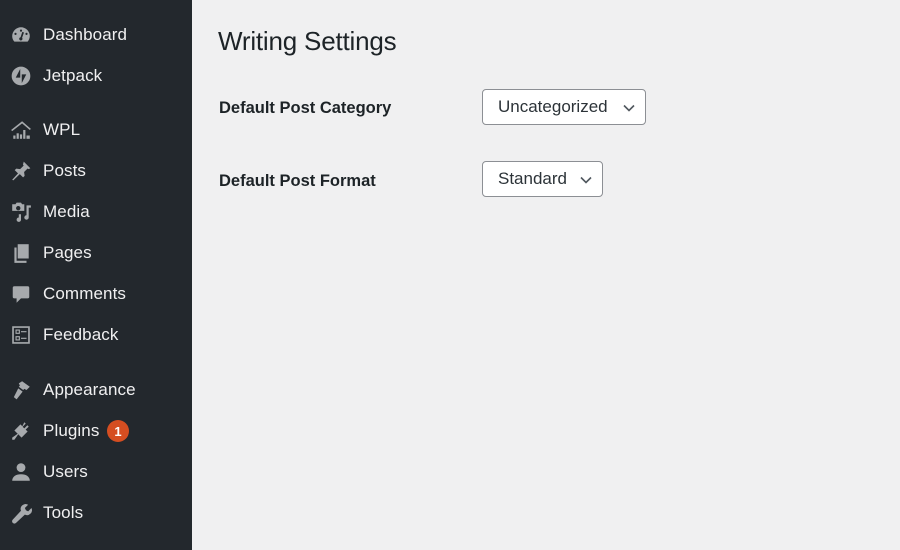 The image size is (900, 550). What do you see at coordinates (67, 252) in the screenshot?
I see `sidebar-item-label: Pages` at bounding box center [67, 252].